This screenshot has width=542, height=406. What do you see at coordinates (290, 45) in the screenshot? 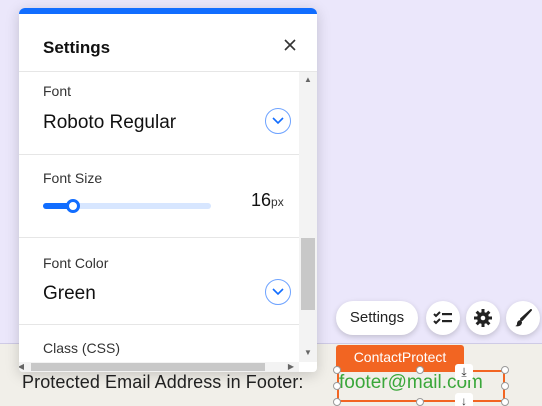
I see `close-icon` at bounding box center [290, 45].